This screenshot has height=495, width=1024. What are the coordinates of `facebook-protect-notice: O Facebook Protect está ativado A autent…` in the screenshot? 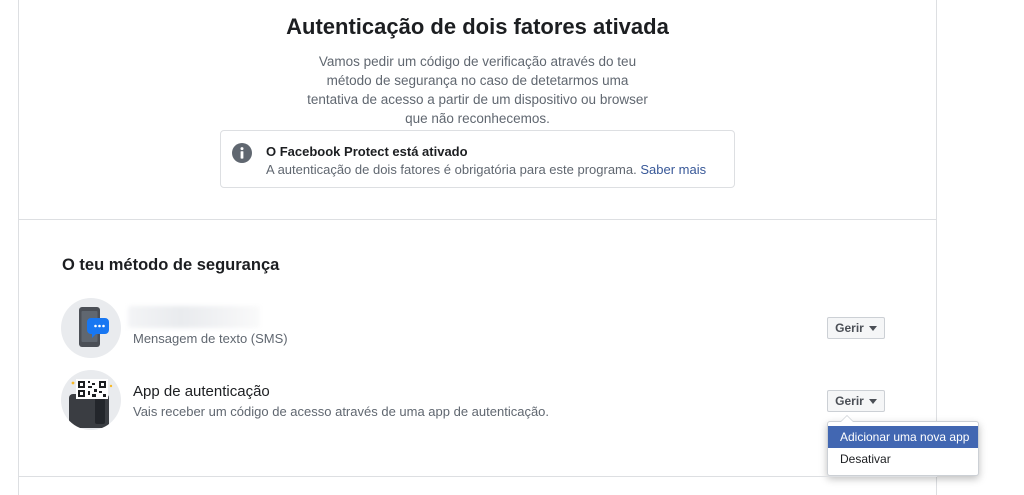 It's located at (477, 159).